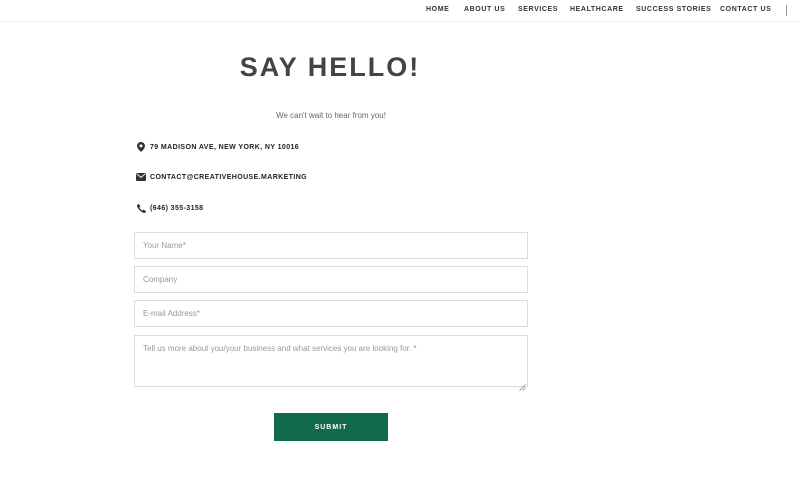 The image size is (800, 480). I want to click on email-row: CONTACT@CREATIVEHOUSE.MARKETING, so click(221, 177).